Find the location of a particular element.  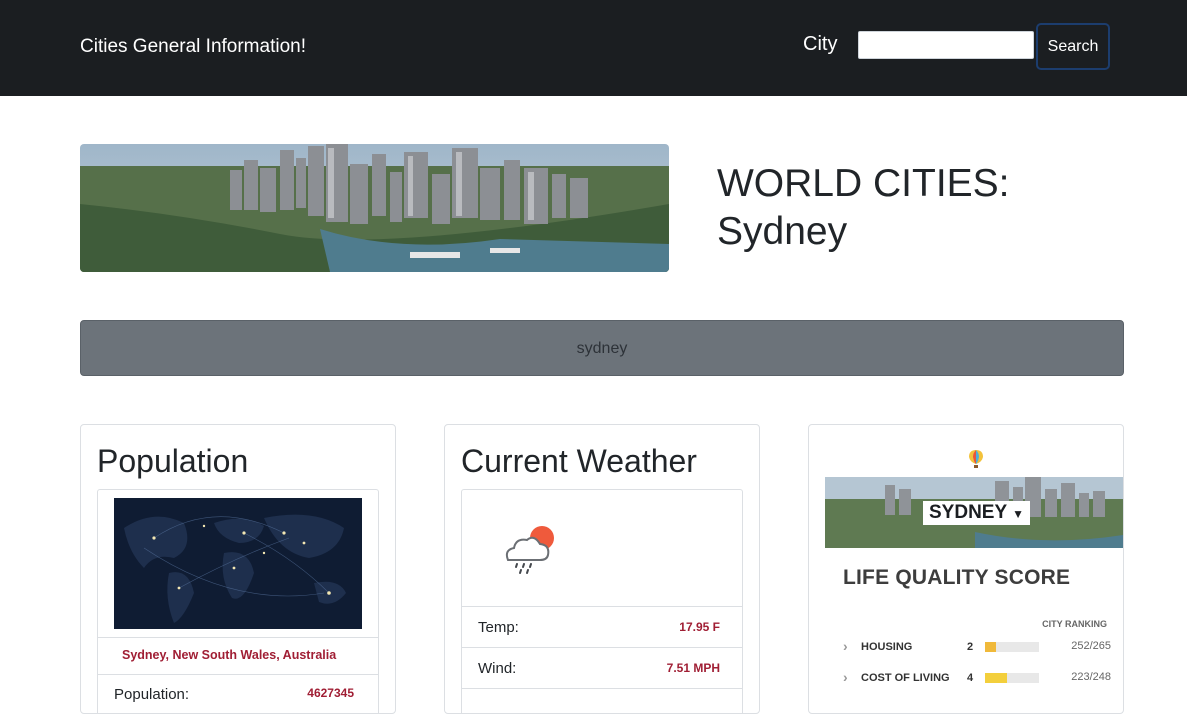

world-map-image is located at coordinates (238, 563).